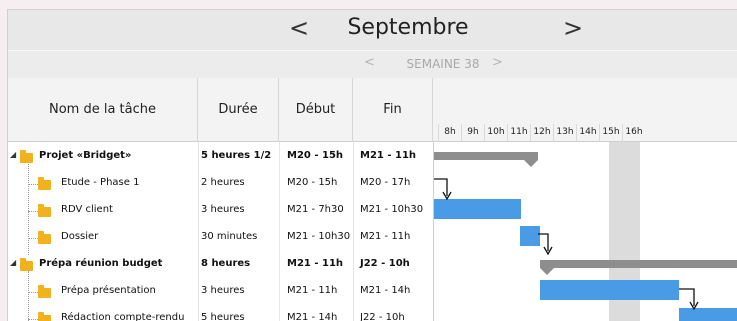  I want to click on task-name: Dossier, so click(80, 236).